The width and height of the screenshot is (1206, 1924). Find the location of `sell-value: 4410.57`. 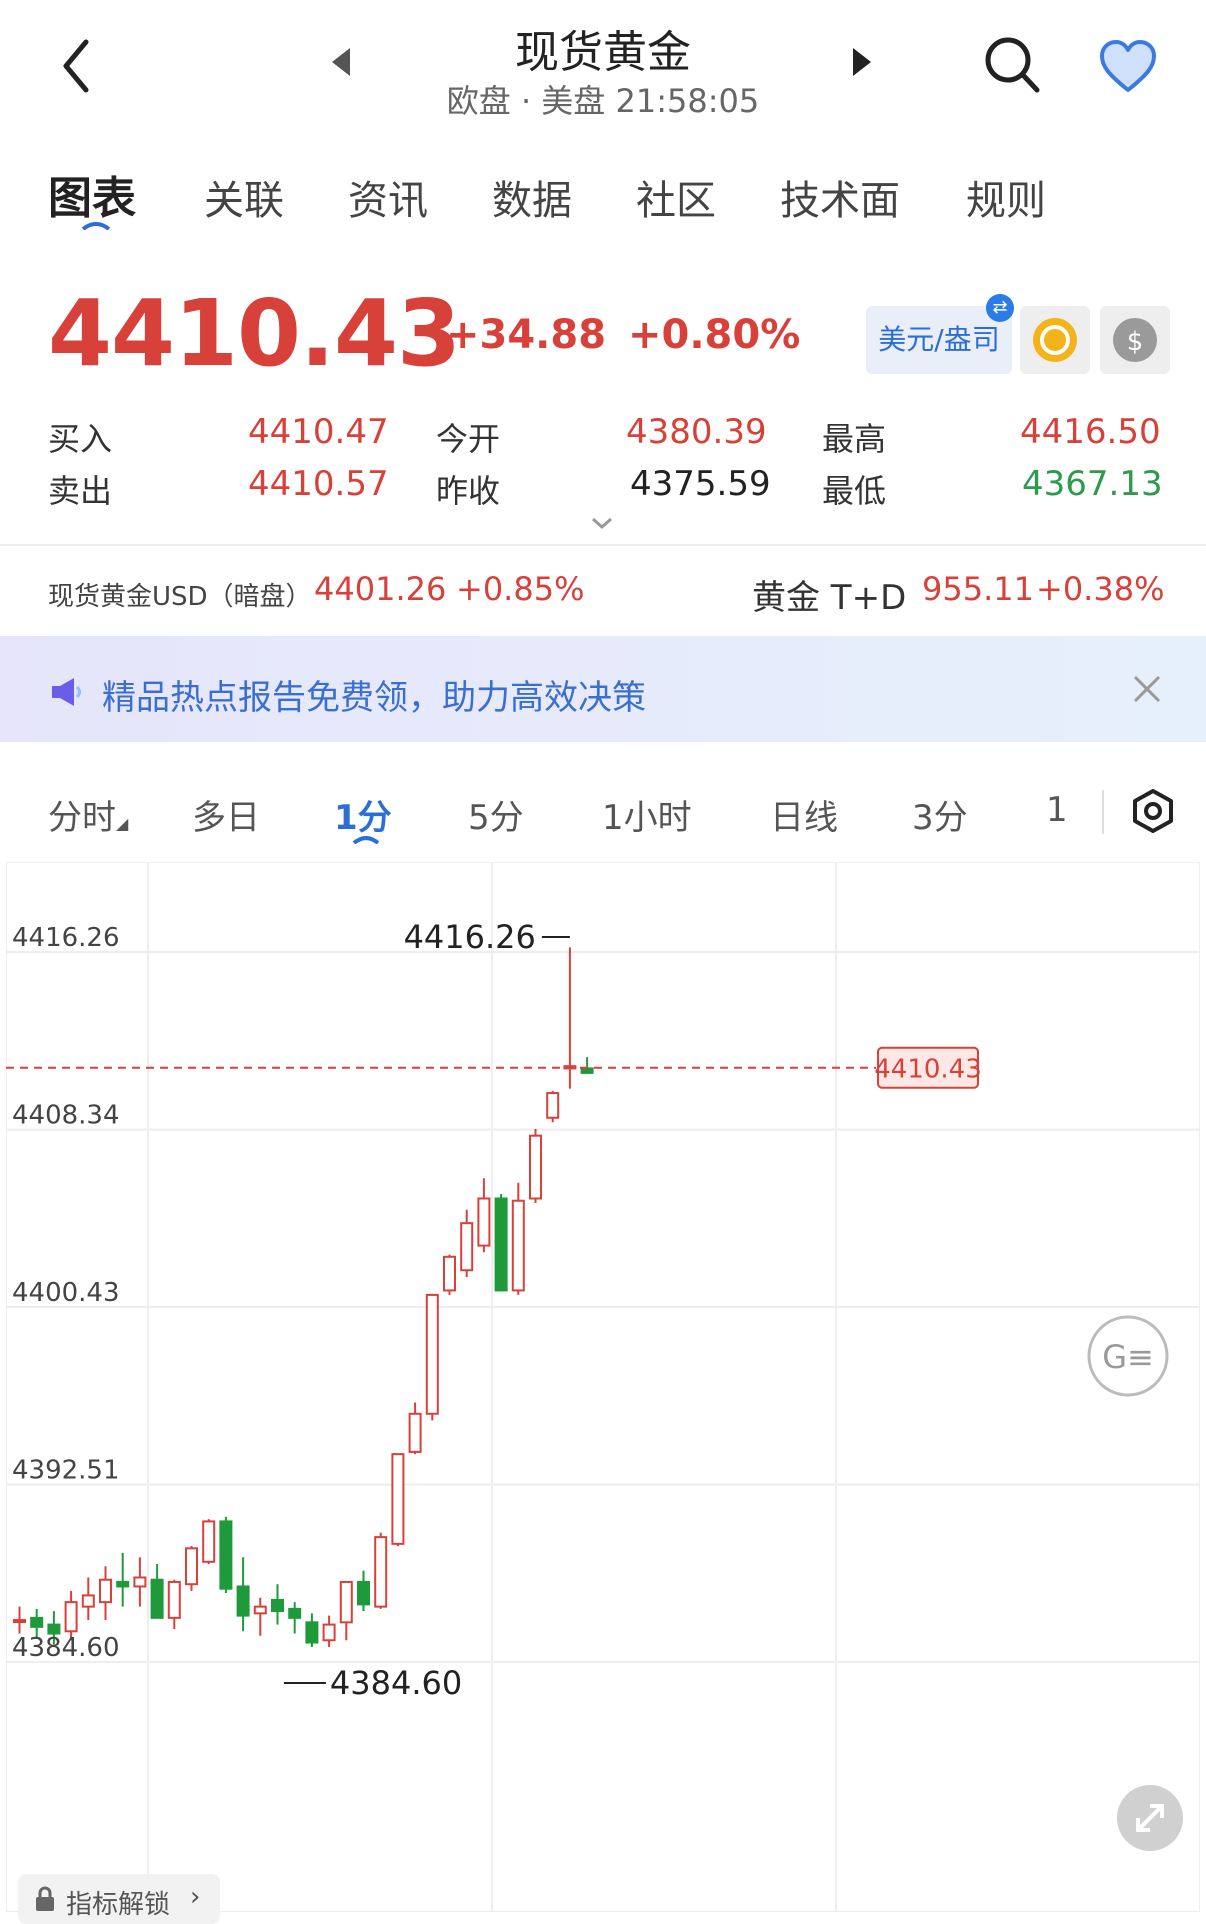

sell-value: 4410.57 is located at coordinates (318, 484).